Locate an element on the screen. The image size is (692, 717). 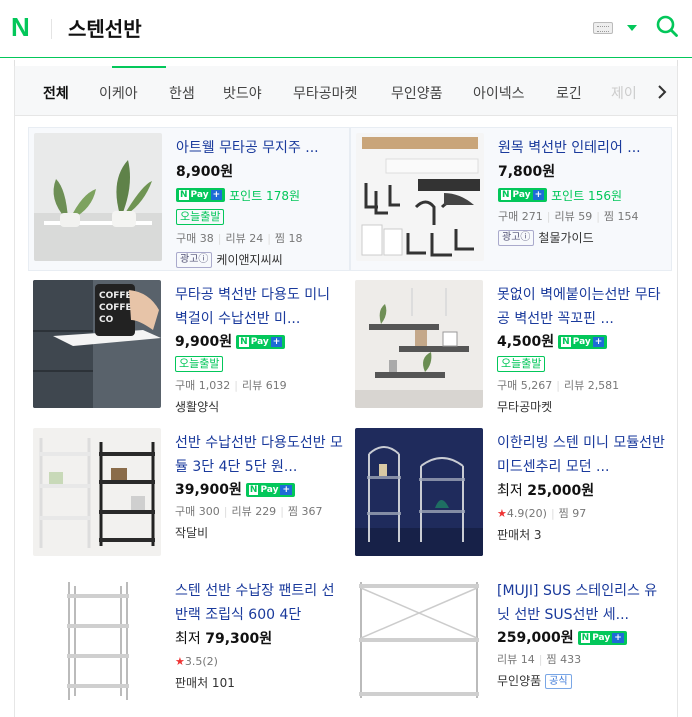
seller-name: 철물가이드 is located at coordinates (565, 238).